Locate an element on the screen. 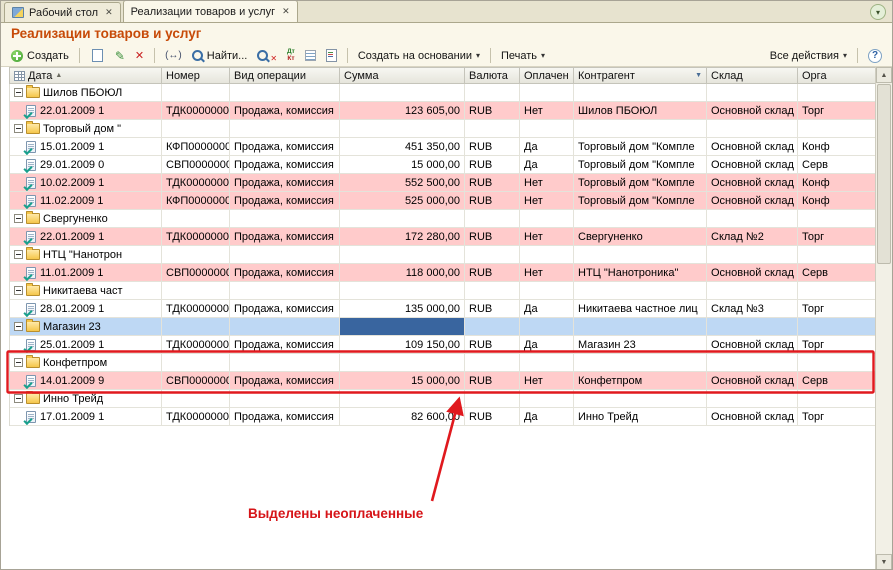 This screenshot has width=893, height=570. cell-counterparty: Шилов ПБОЮЛ is located at coordinates (640, 110).